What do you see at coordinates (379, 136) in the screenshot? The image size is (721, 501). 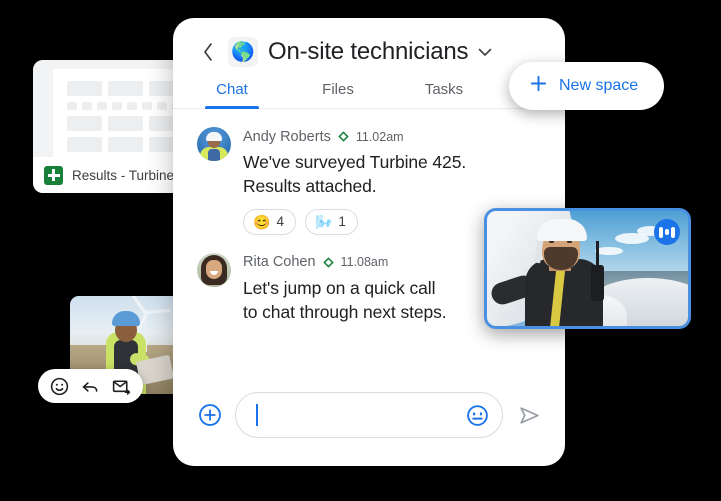 I see `message-time: 11.02am` at bounding box center [379, 136].